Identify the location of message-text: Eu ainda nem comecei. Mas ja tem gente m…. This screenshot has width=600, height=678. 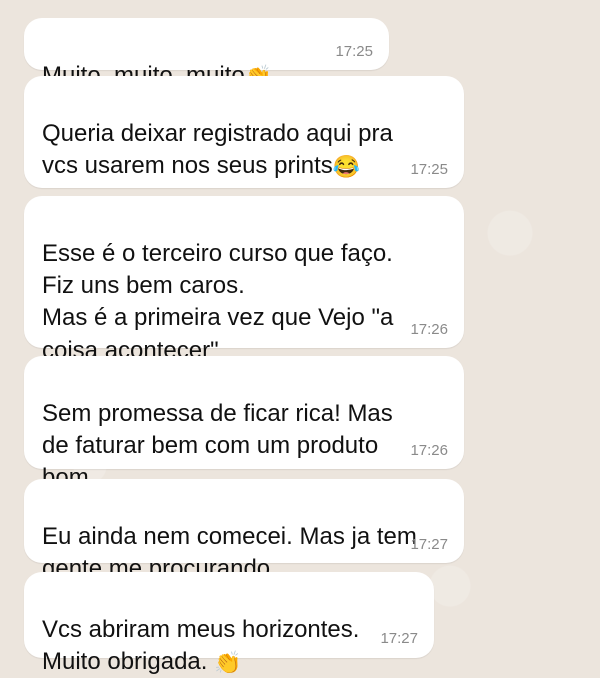
(244, 537).